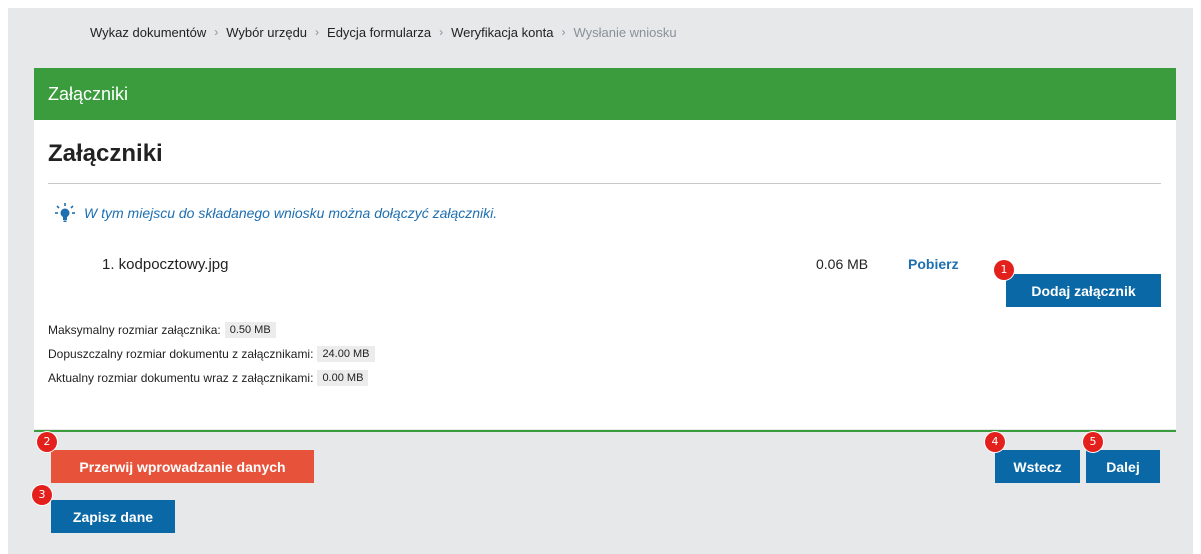 The height and width of the screenshot is (554, 1201). I want to click on annotation-badge: 4, so click(995, 442).